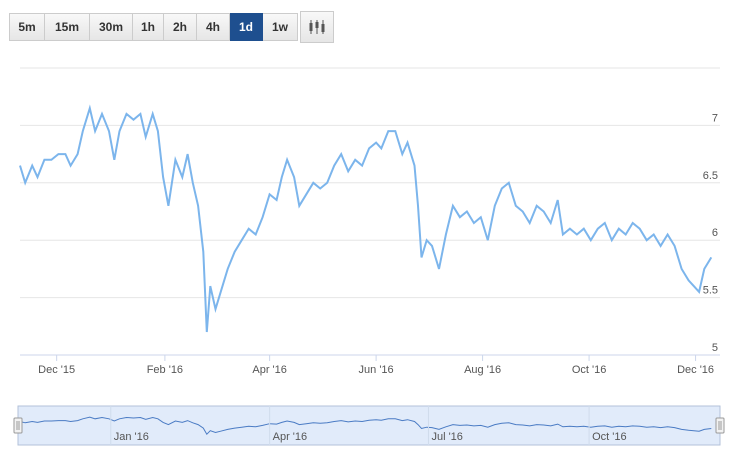 The width and height of the screenshot is (746, 462). I want to click on x-tick-label: Oct '16, so click(589, 370).